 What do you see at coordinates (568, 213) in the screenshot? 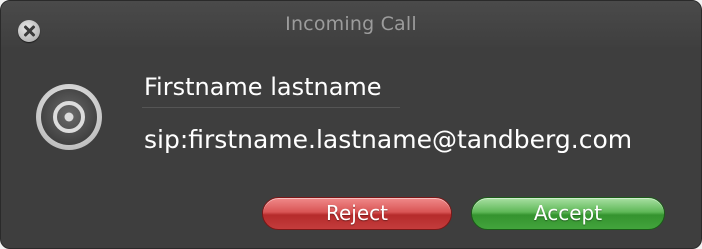
I see `accept-button: Accept` at bounding box center [568, 213].